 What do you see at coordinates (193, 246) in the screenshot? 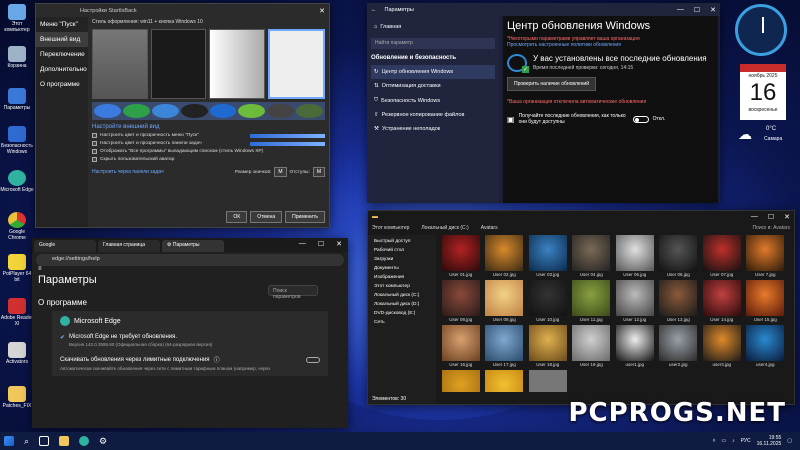
I see `tab-settings: ⚙ Параметры` at bounding box center [193, 246].